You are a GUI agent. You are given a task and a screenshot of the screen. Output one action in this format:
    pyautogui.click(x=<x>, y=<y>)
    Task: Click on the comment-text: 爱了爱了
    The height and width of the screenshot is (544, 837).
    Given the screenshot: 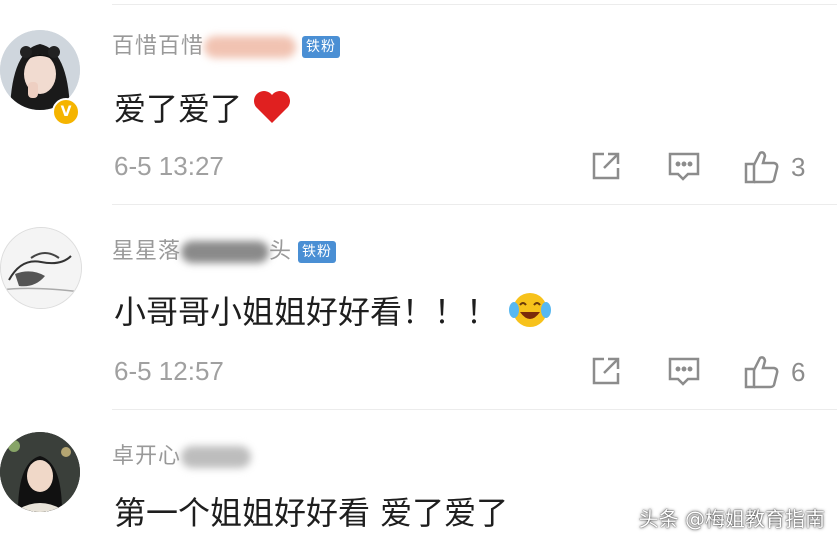 What is the action you would take?
    pyautogui.click(x=203, y=108)
    